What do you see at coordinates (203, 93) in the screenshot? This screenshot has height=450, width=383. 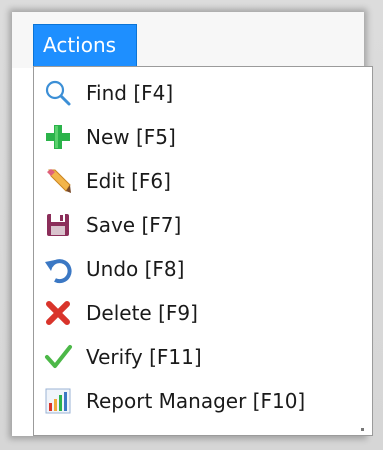 I see `menu-item-find: Find [F4]` at bounding box center [203, 93].